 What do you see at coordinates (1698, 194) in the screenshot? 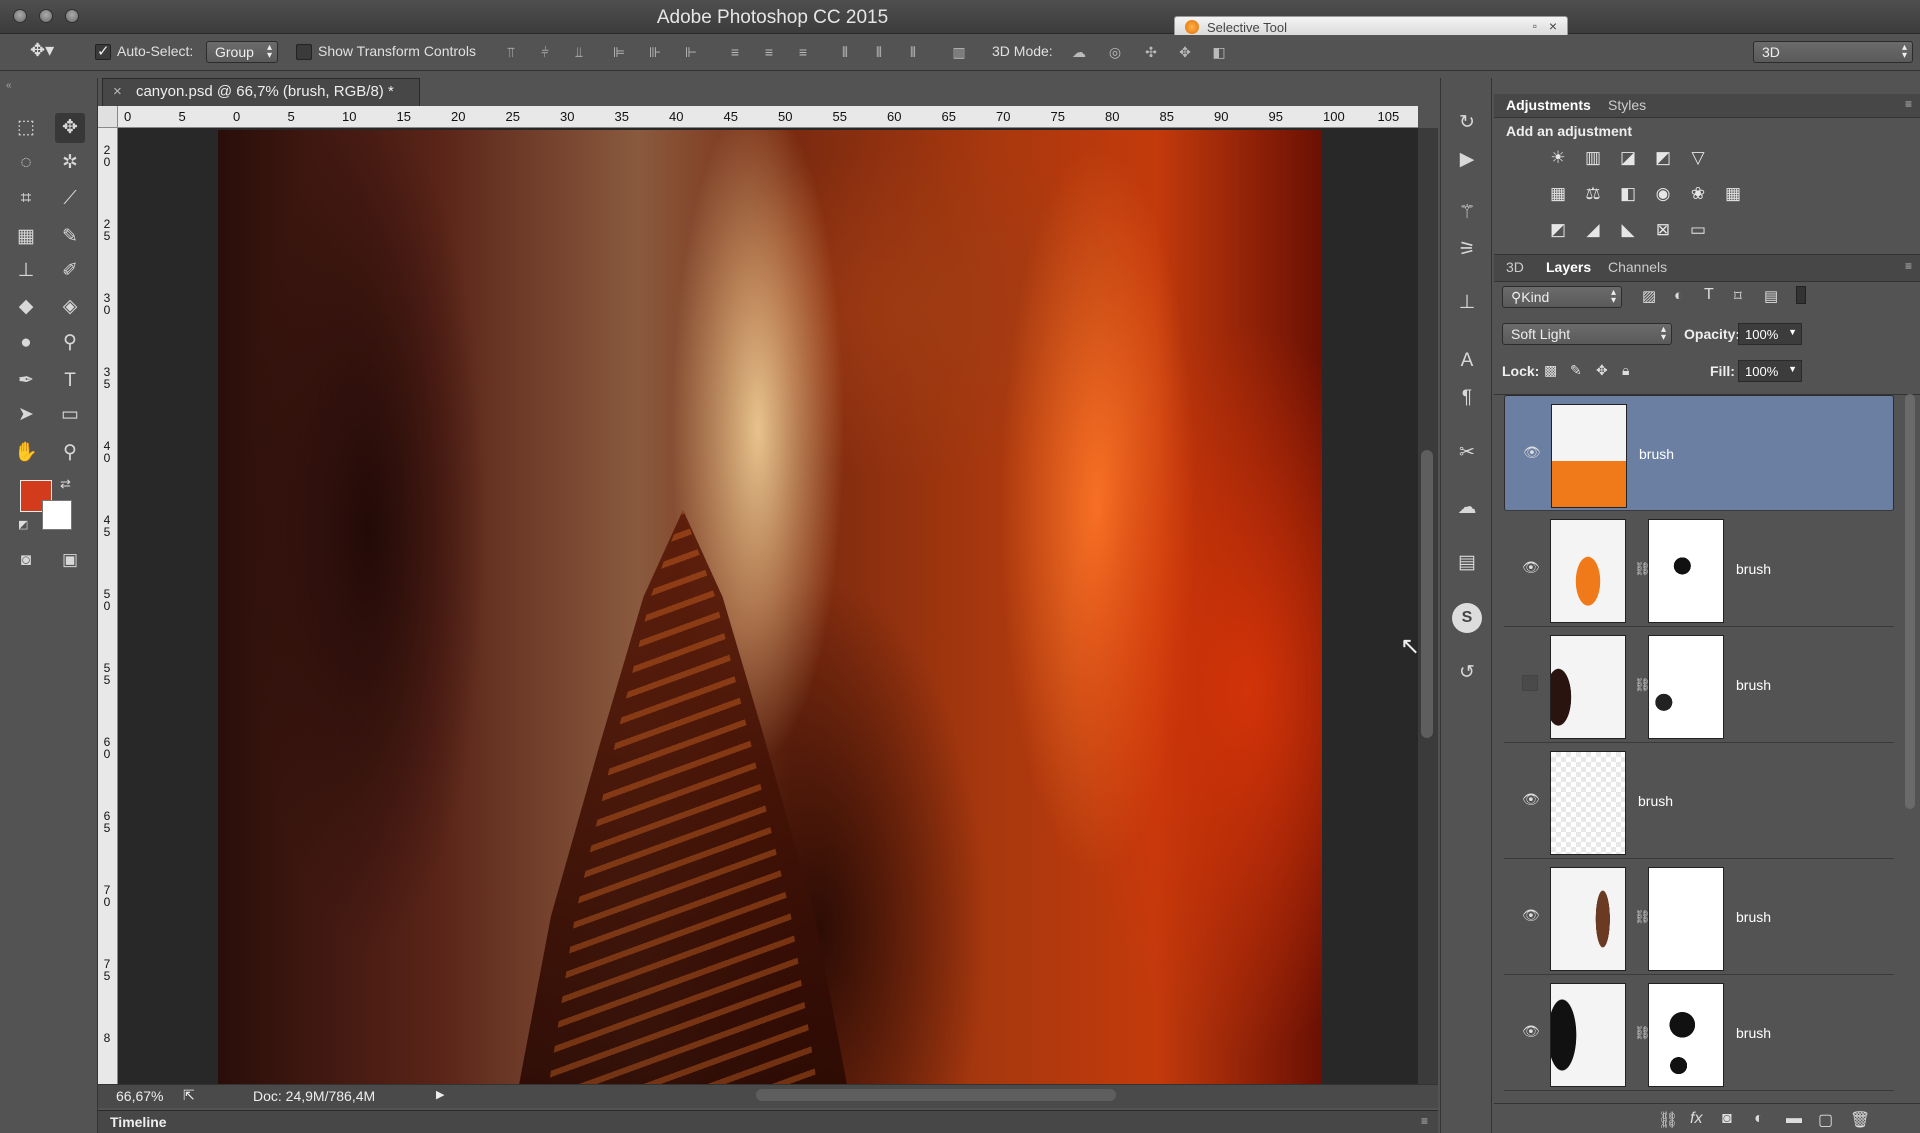
I see `channel-mixer-icon: ❀` at bounding box center [1698, 194].